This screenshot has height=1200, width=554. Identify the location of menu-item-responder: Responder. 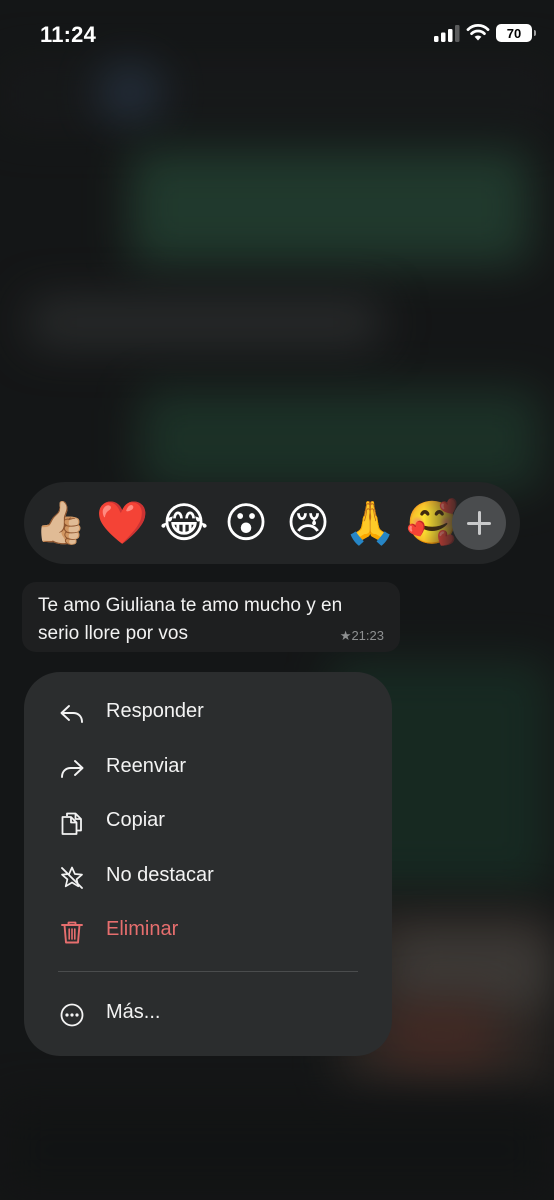
(208, 712).